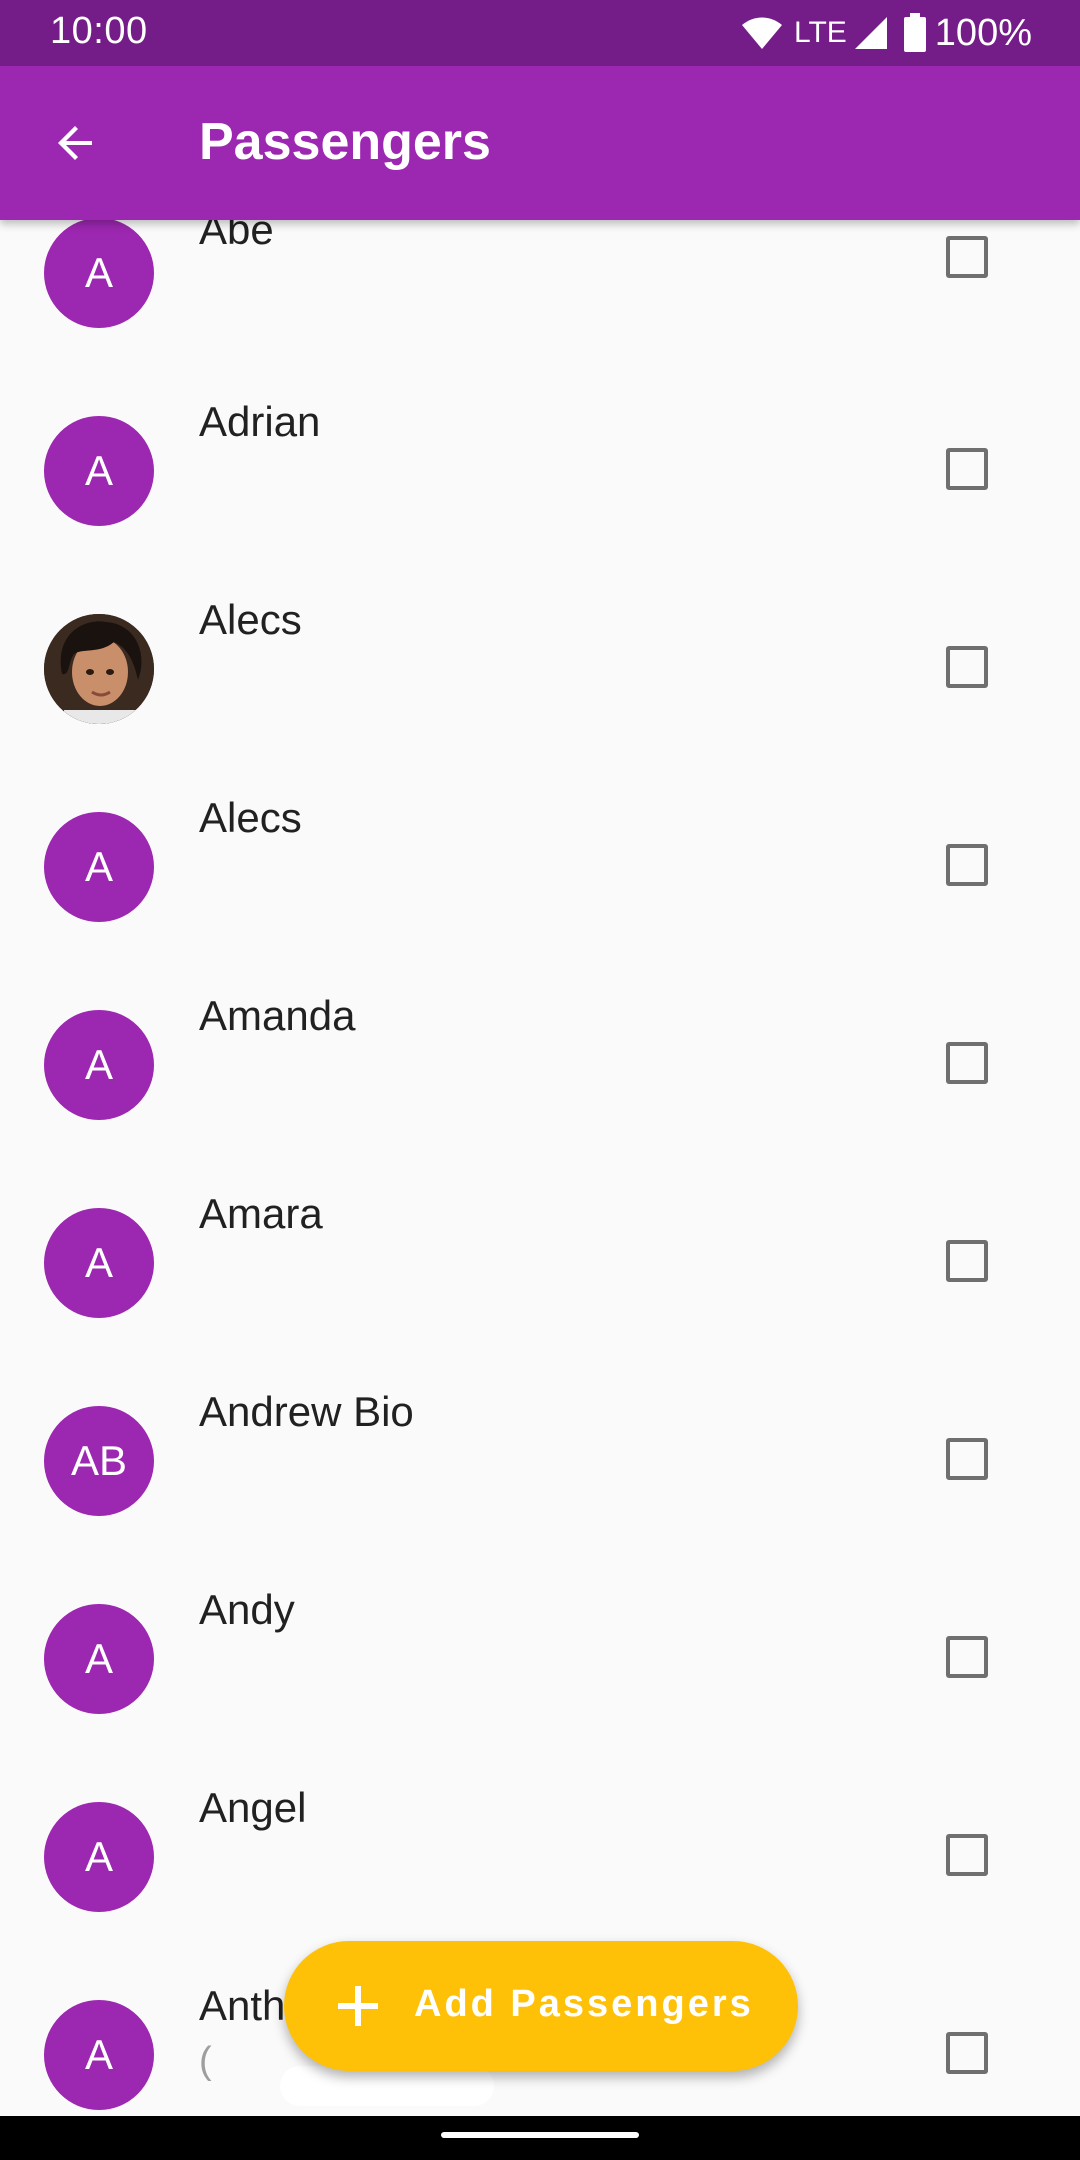 The height and width of the screenshot is (2160, 1080). What do you see at coordinates (387, 2086) in the screenshot?
I see `redaction-blob` at bounding box center [387, 2086].